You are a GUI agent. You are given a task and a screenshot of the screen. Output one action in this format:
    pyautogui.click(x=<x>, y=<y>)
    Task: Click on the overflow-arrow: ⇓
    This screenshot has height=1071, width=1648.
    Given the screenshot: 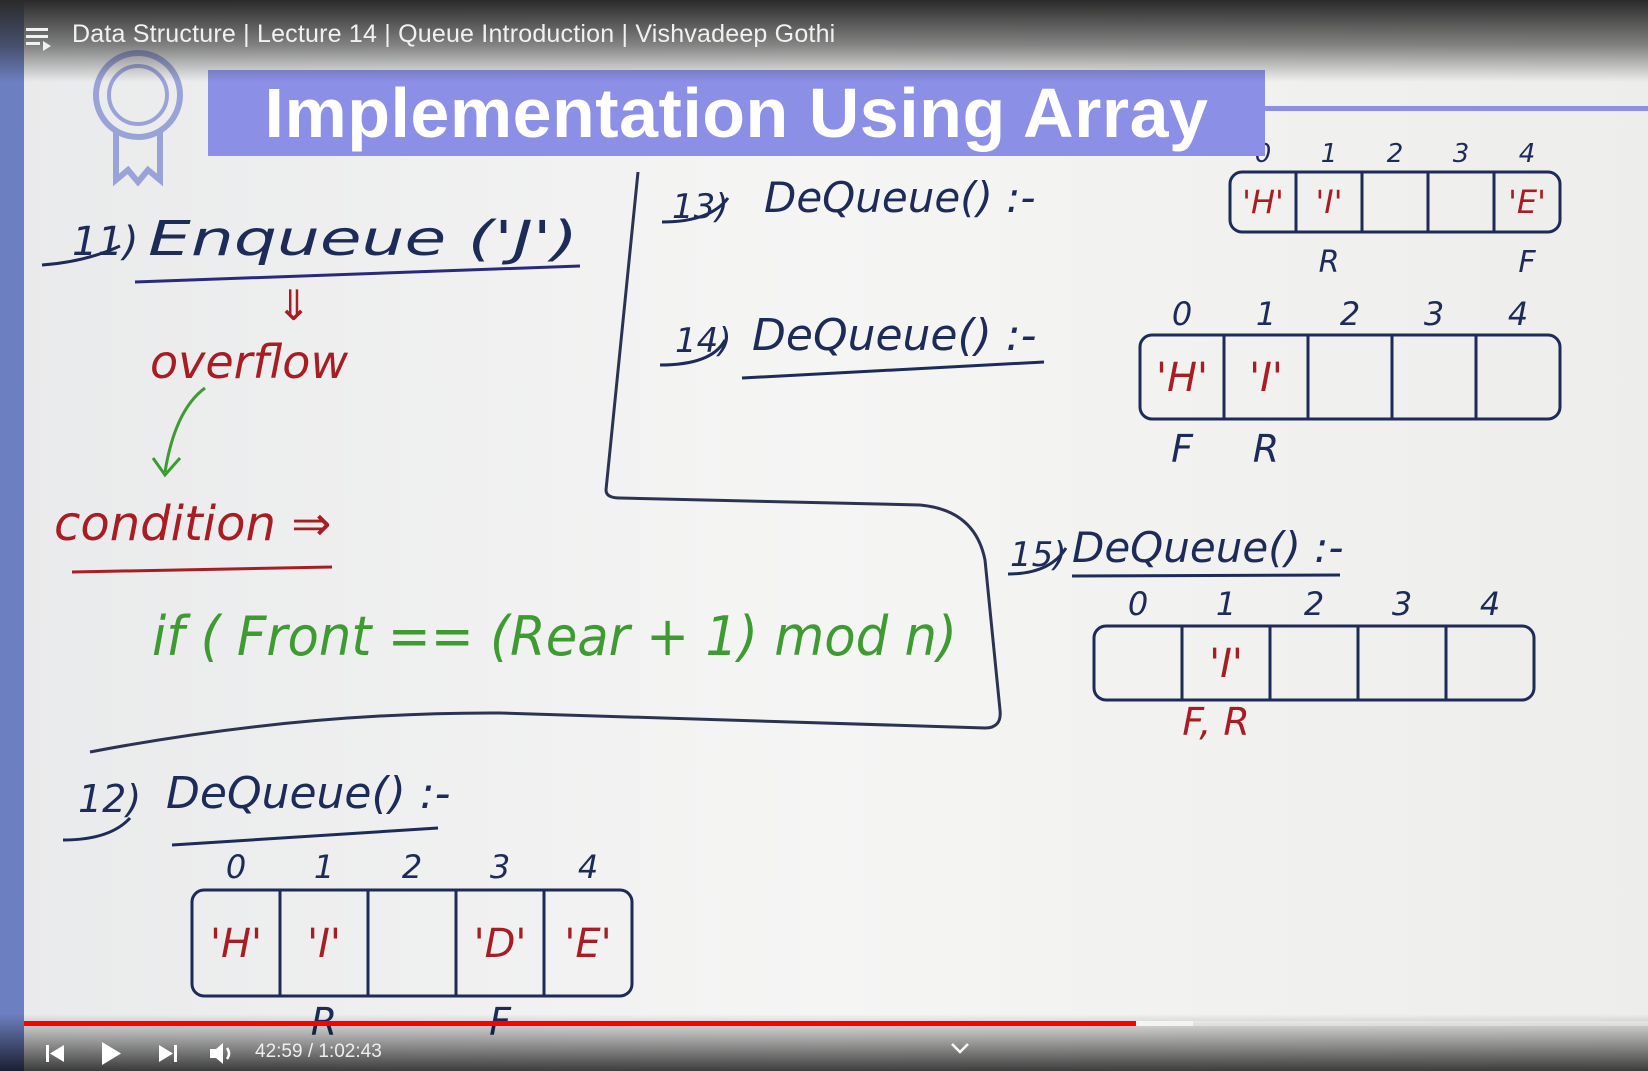 What is the action you would take?
    pyautogui.click(x=293, y=305)
    